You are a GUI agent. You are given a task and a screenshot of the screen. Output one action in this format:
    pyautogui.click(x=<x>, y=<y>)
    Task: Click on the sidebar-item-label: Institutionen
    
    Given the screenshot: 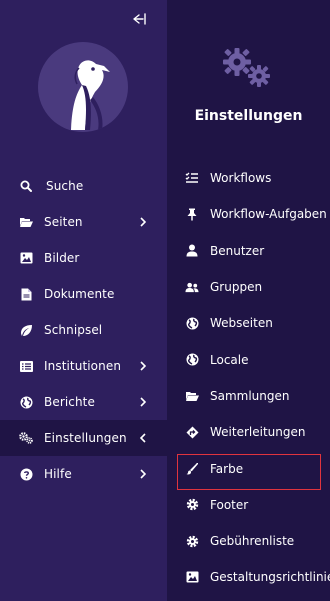 What is the action you would take?
    pyautogui.click(x=83, y=366)
    